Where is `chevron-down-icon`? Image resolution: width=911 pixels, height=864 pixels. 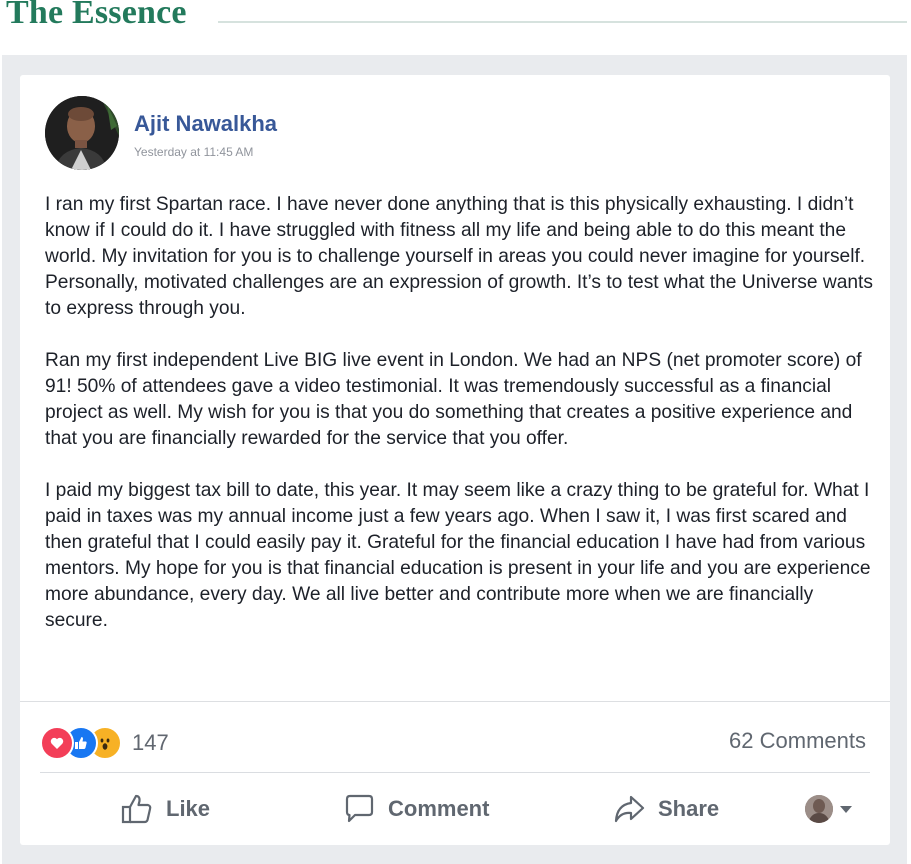 chevron-down-icon is located at coordinates (846, 809).